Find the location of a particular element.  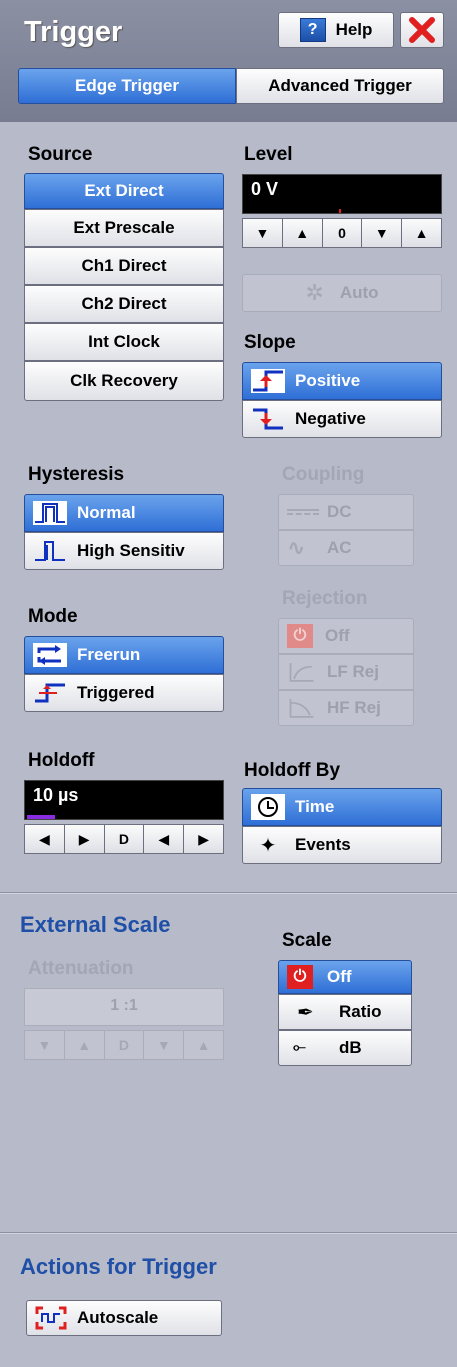

clock-icon is located at coordinates (268, 807).